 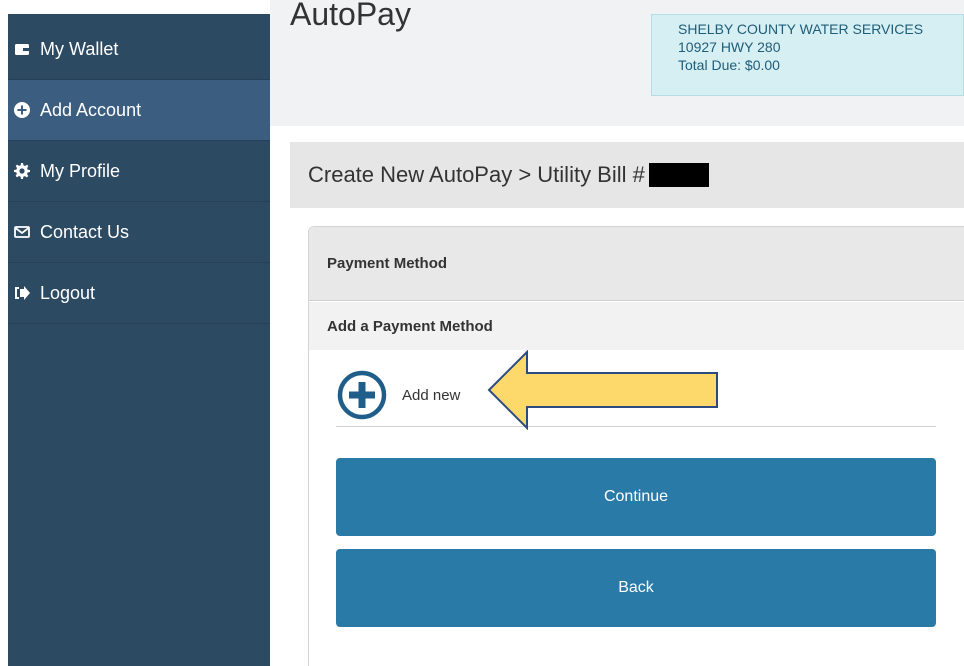 What do you see at coordinates (678, 175) in the screenshot?
I see `redacted-bill-number` at bounding box center [678, 175].